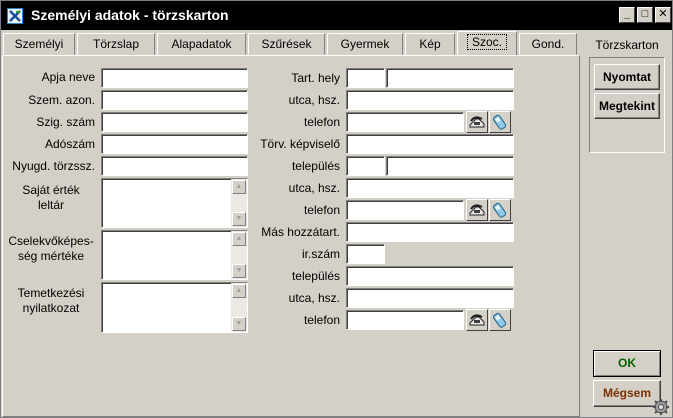 This screenshot has width=673, height=418. Describe the element at coordinates (663, 15) in the screenshot. I see `close-button: ✕` at that location.